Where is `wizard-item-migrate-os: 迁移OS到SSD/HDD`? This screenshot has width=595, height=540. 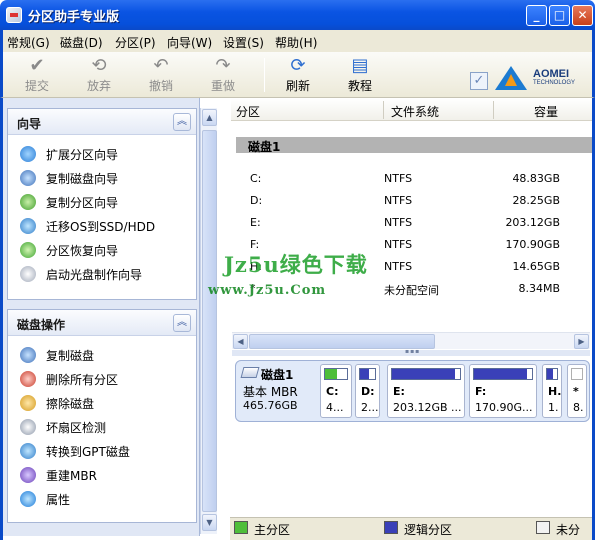
wizard-item-migrate-os: 迁移OS到SSD/HDD is located at coordinates (87, 226).